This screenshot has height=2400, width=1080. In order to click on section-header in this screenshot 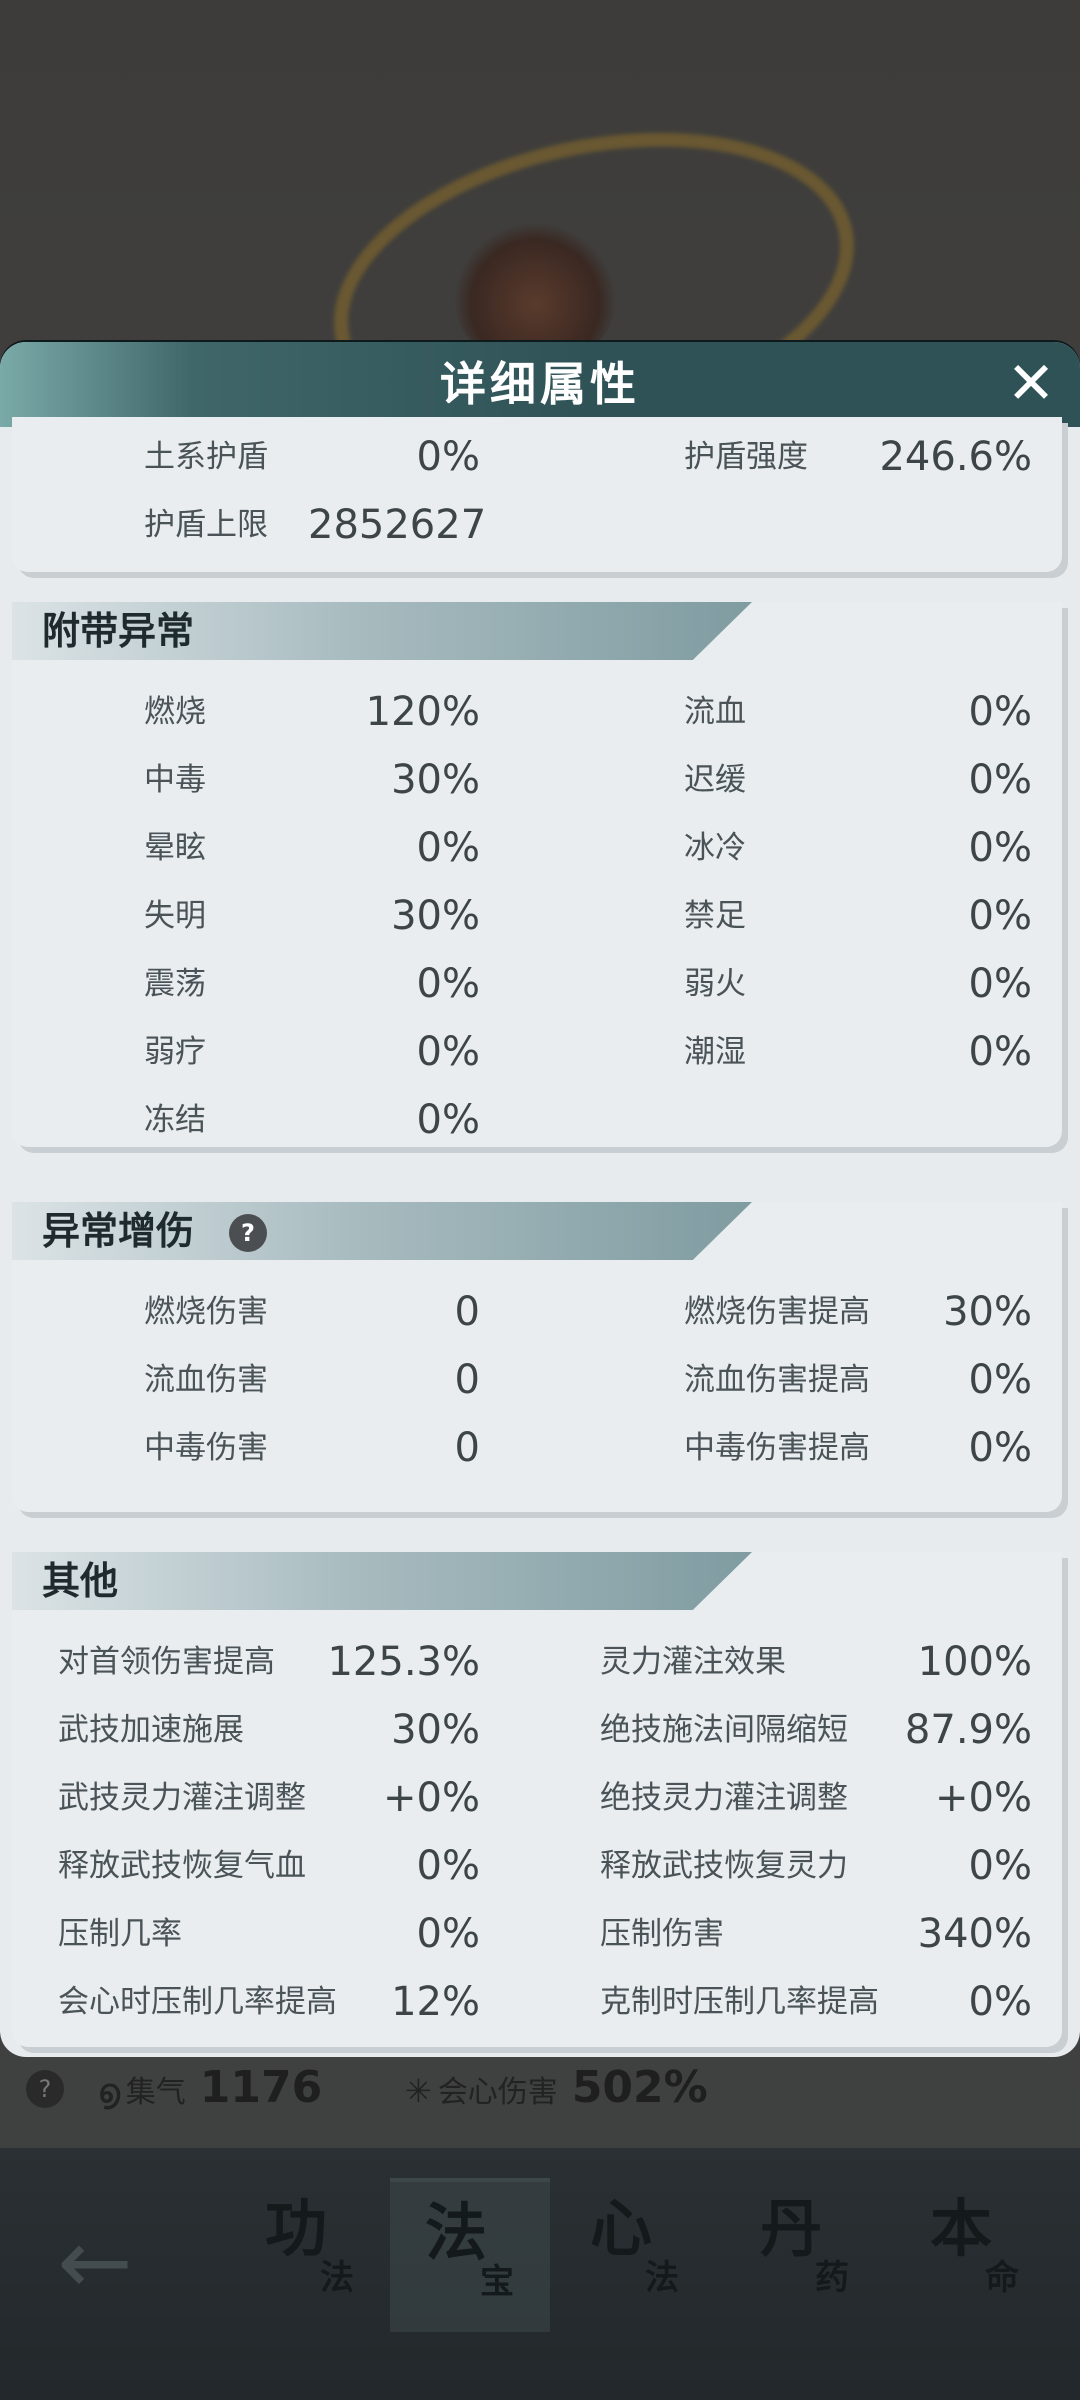, I will do `click(382, 1581)`.